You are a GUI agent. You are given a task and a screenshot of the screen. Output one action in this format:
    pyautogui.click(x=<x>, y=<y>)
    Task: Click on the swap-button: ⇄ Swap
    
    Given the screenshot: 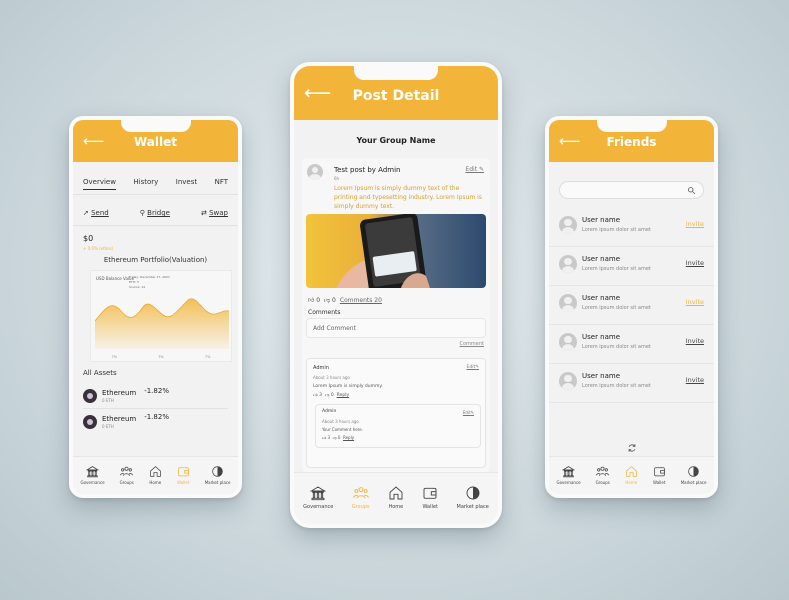 What is the action you would take?
    pyautogui.click(x=214, y=213)
    